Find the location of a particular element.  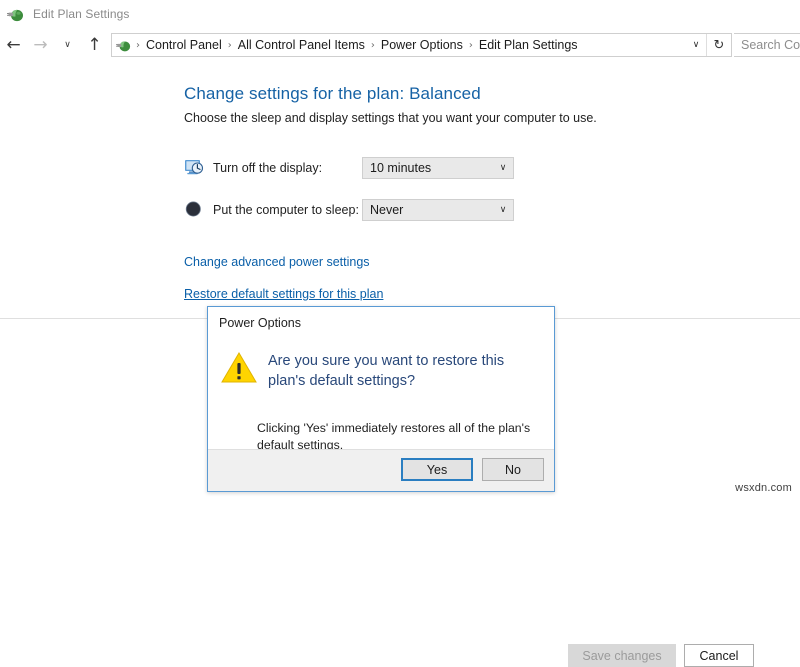

search-input: Search Cor is located at coordinates (767, 45).